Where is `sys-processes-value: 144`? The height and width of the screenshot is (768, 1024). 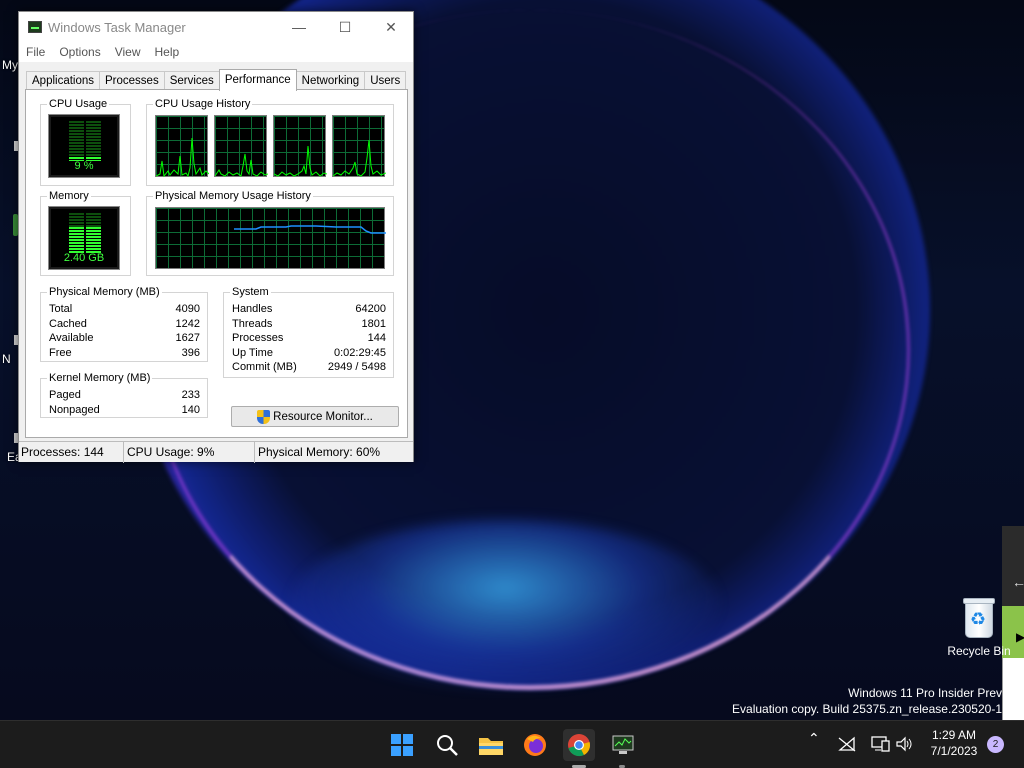
sys-processes-value: 144 is located at coordinates (376, 338).